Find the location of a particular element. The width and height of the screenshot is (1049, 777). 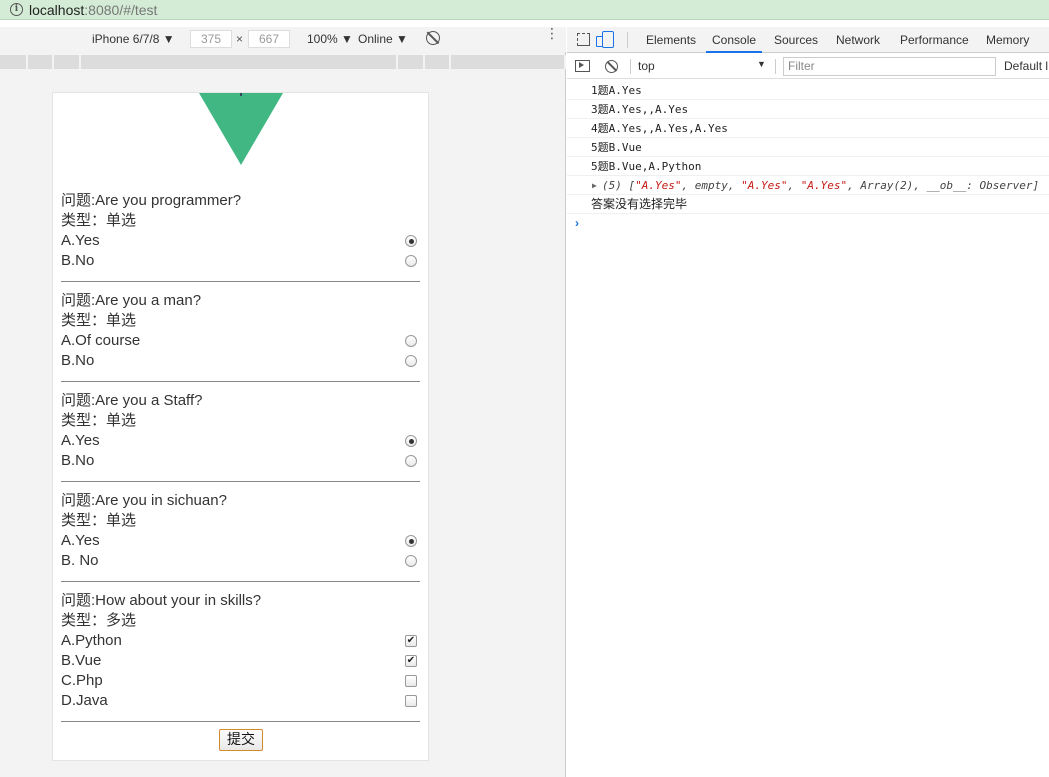

clear-console-icon is located at coordinates (611, 66).